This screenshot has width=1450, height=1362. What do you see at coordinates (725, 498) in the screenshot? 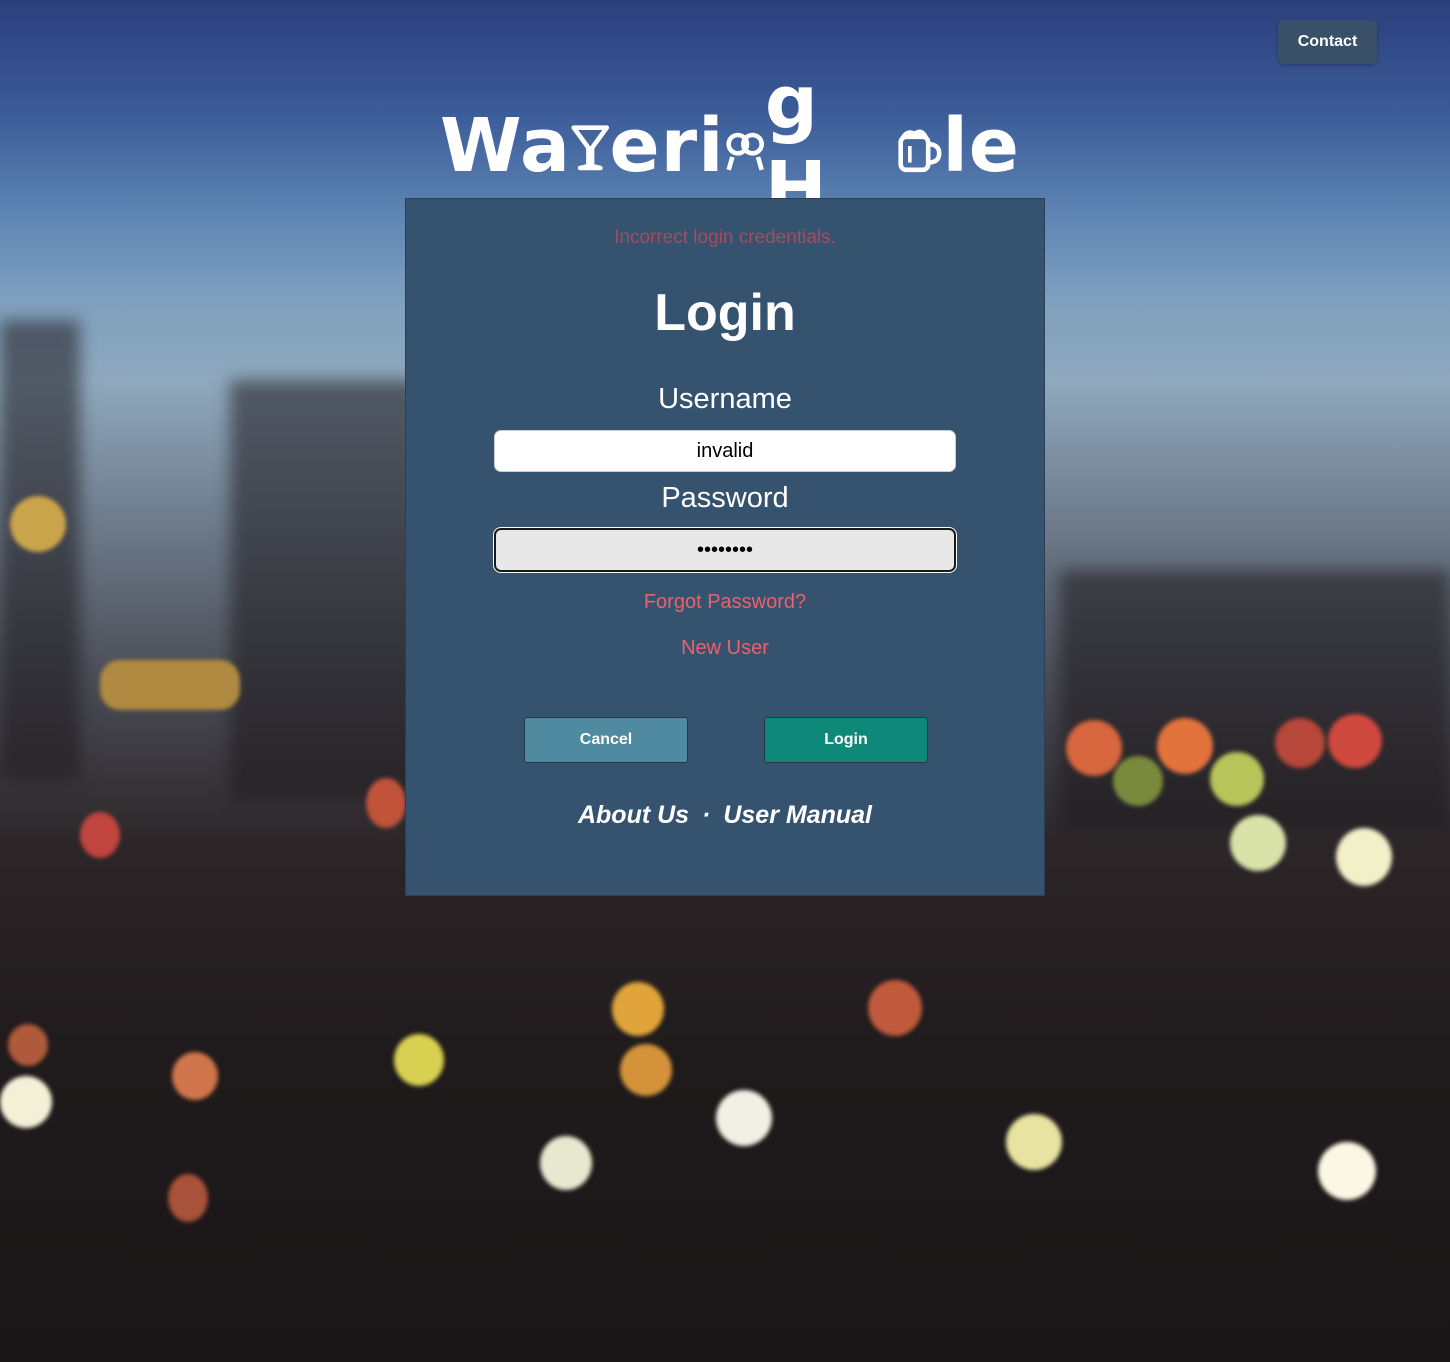
I see `password-label: Password` at bounding box center [725, 498].